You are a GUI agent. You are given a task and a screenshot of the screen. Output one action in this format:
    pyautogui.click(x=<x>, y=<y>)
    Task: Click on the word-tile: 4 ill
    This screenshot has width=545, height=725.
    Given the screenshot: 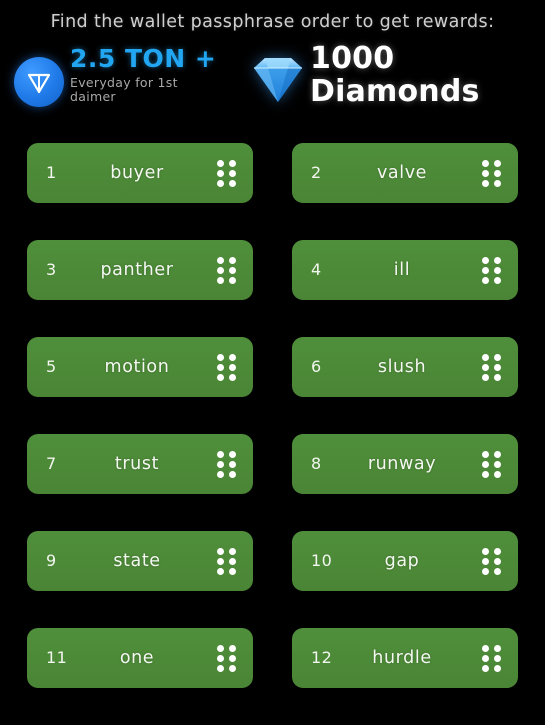 What is the action you would take?
    pyautogui.click(x=405, y=270)
    